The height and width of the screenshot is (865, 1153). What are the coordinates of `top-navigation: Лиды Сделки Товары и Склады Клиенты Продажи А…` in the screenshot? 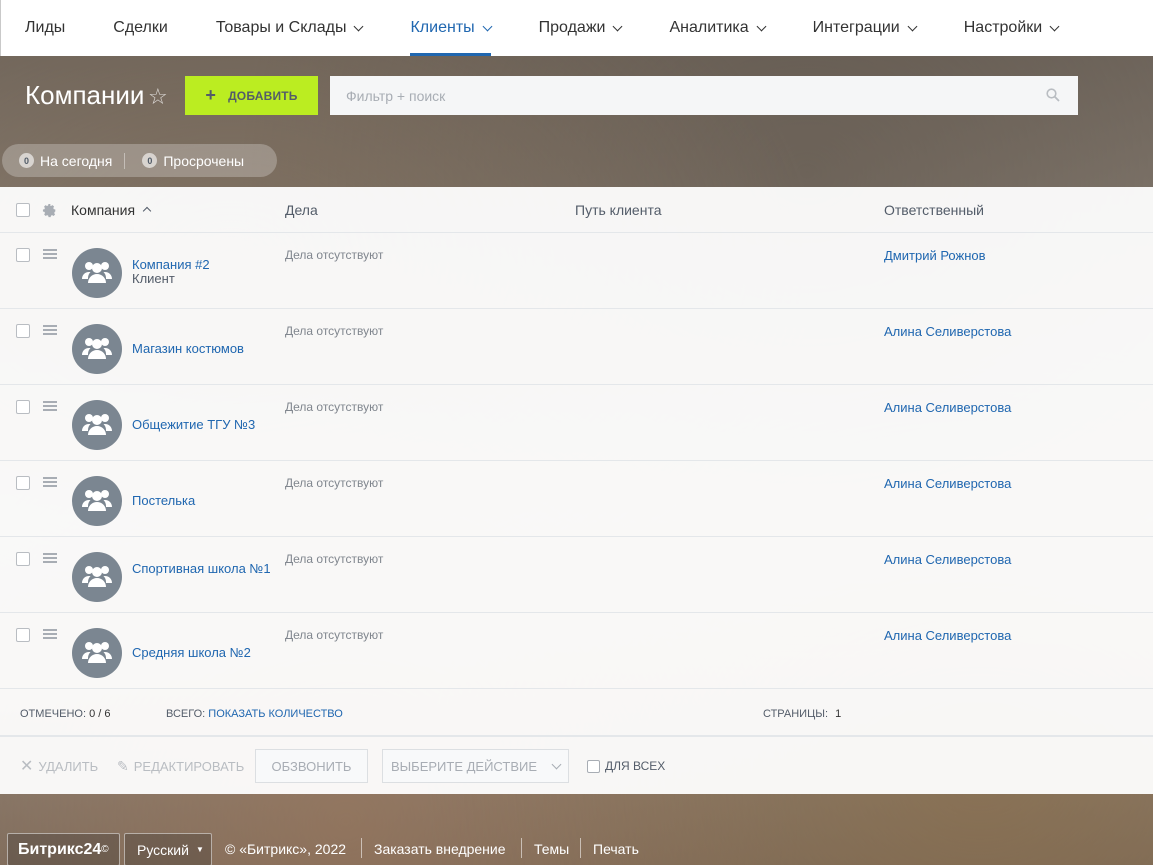 It's located at (576, 28).